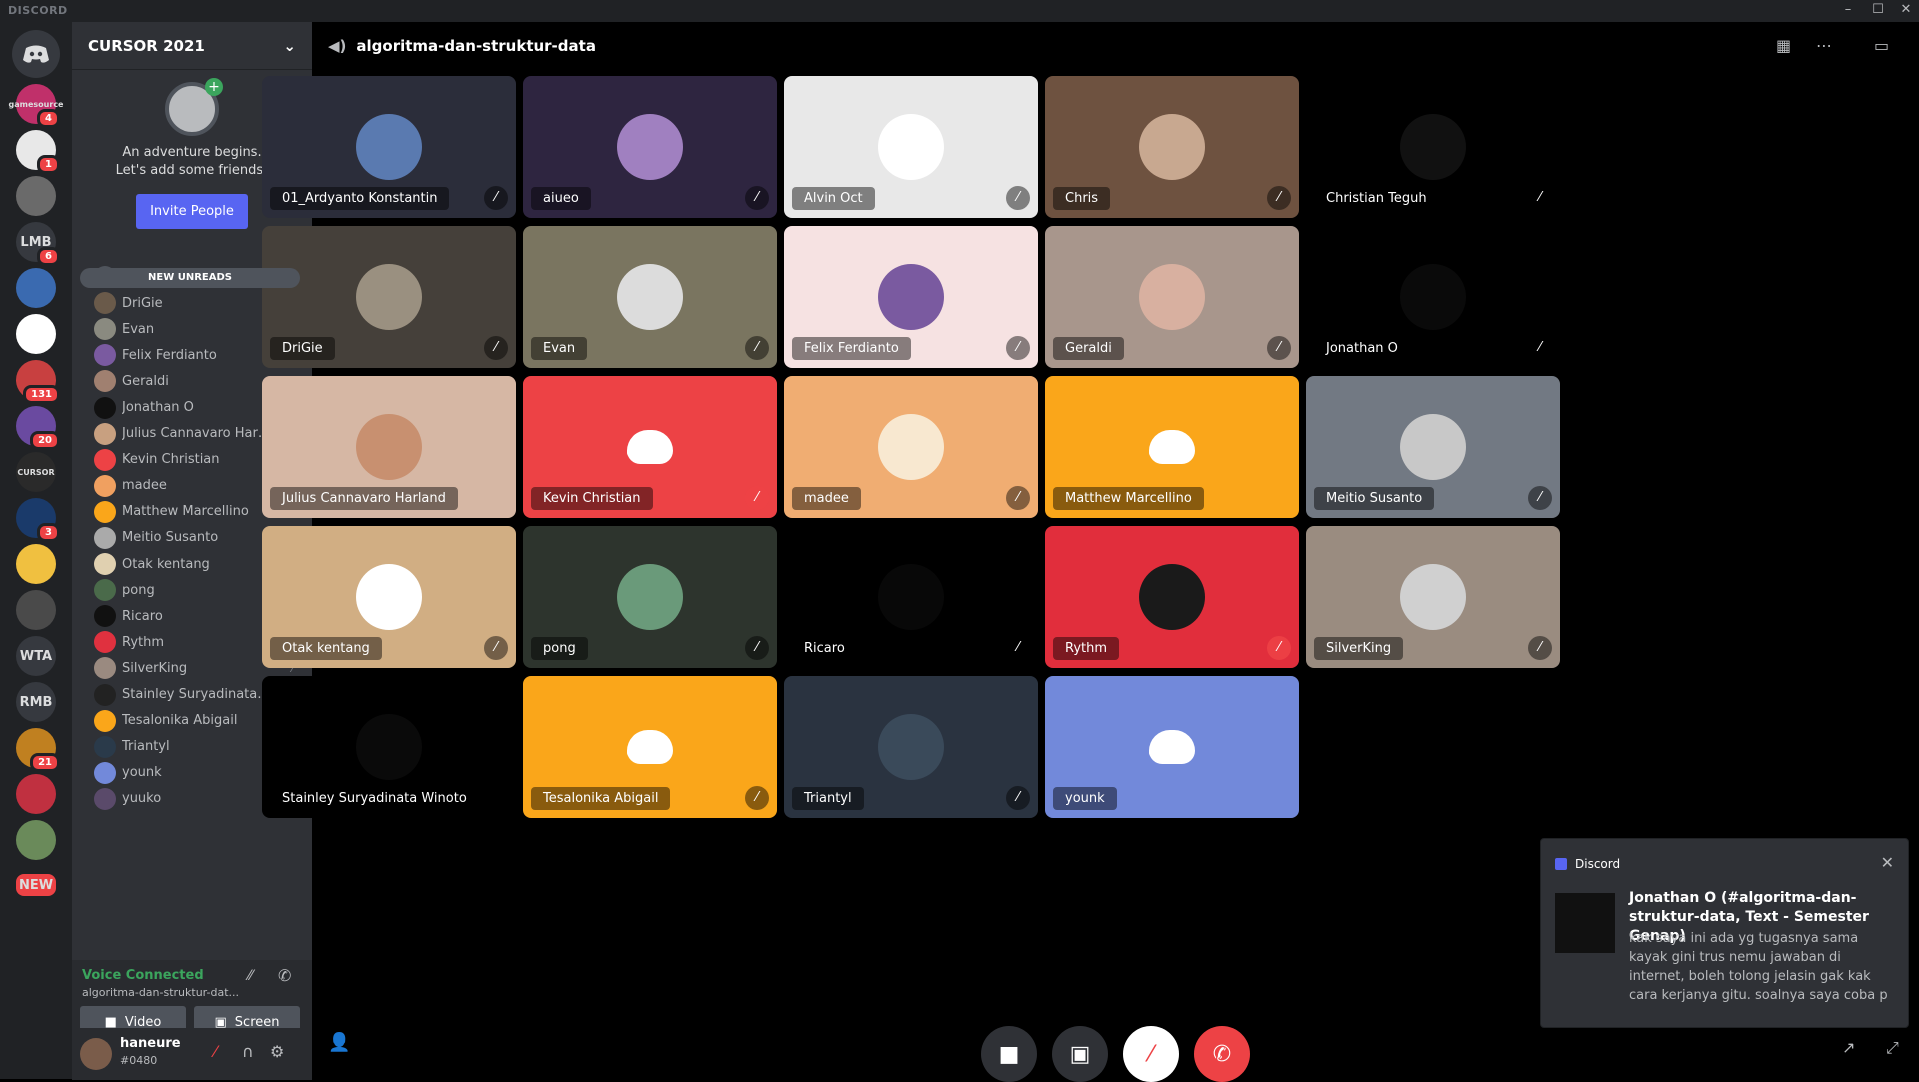 This screenshot has width=1919, height=1082. Describe the element at coordinates (911, 597) in the screenshot. I see `participant-tile: Ricaro ⁄` at that location.